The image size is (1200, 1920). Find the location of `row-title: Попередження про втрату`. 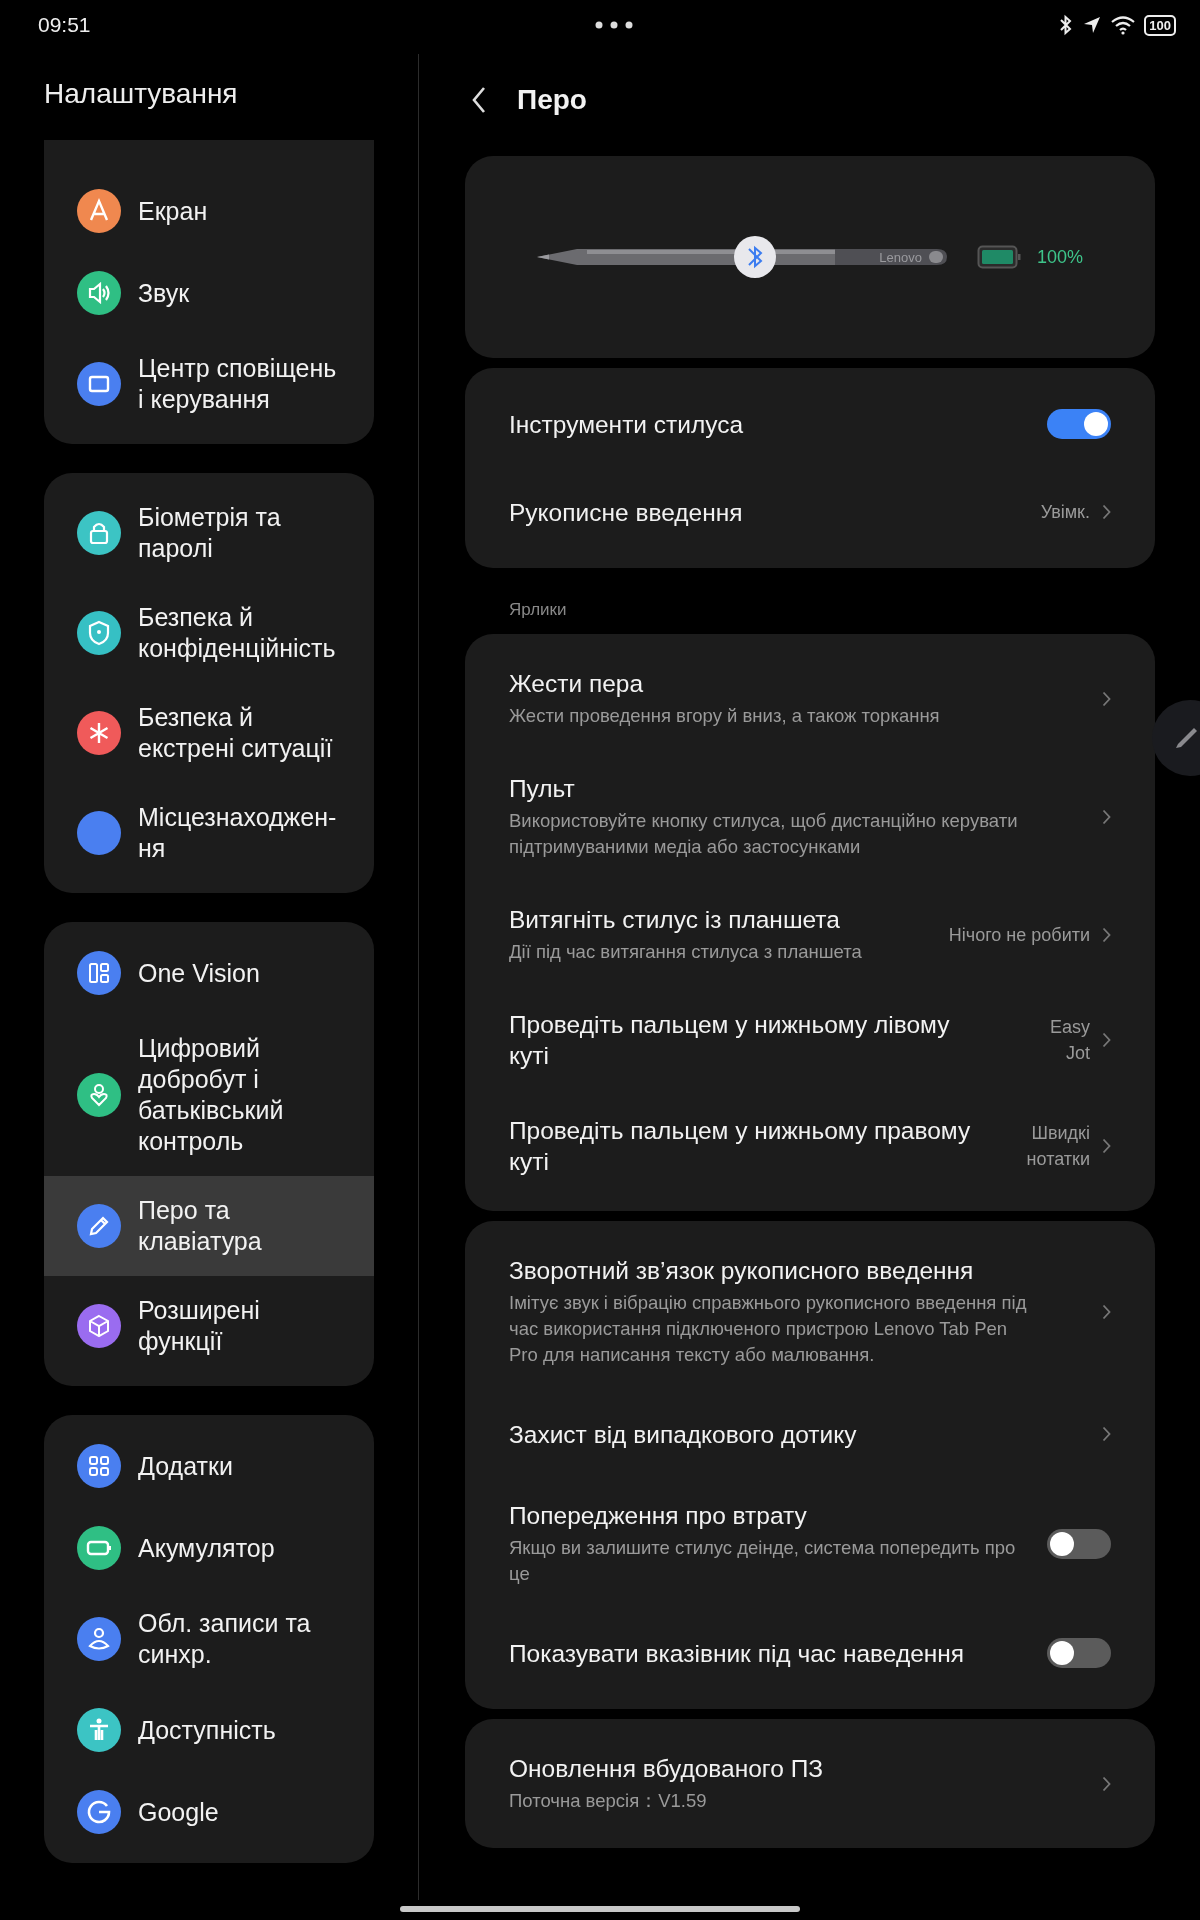

row-title: Попередження про втрату is located at coordinates (658, 1516).